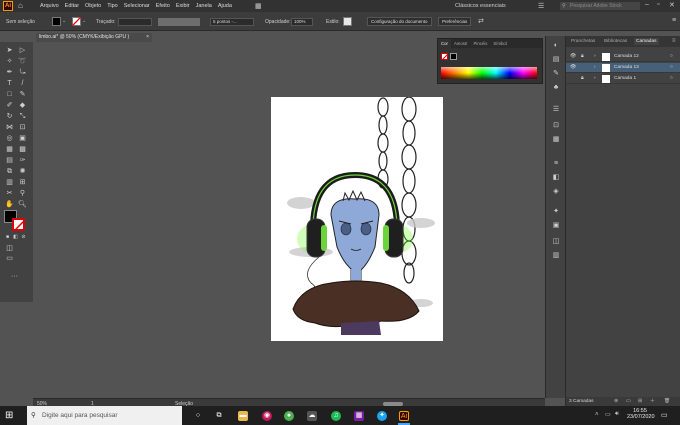 Image resolution: width=680 pixels, height=425 pixels. Describe the element at coordinates (18, 224) in the screenshot. I see `stroke-color-box` at that location.